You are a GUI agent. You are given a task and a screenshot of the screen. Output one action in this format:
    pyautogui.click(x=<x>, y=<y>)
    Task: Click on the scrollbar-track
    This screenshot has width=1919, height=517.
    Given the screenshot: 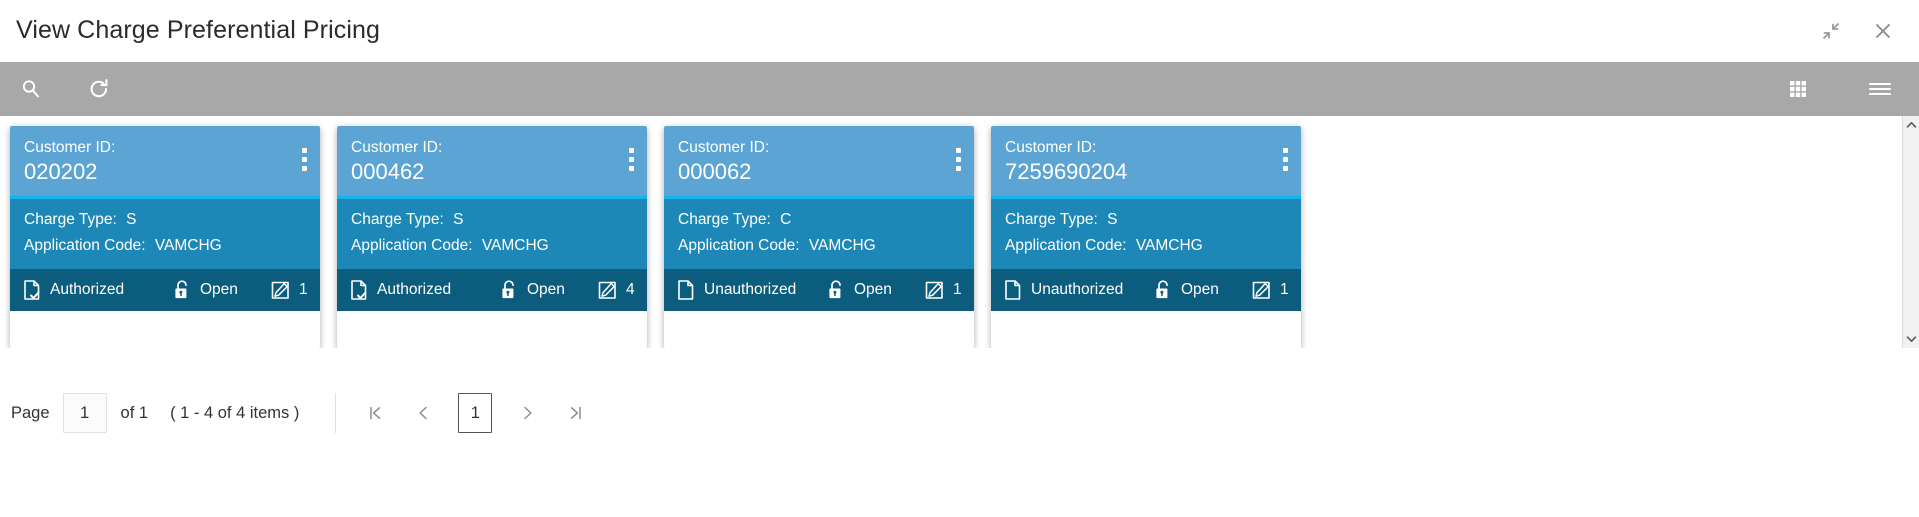 What is the action you would take?
    pyautogui.click(x=1911, y=232)
    